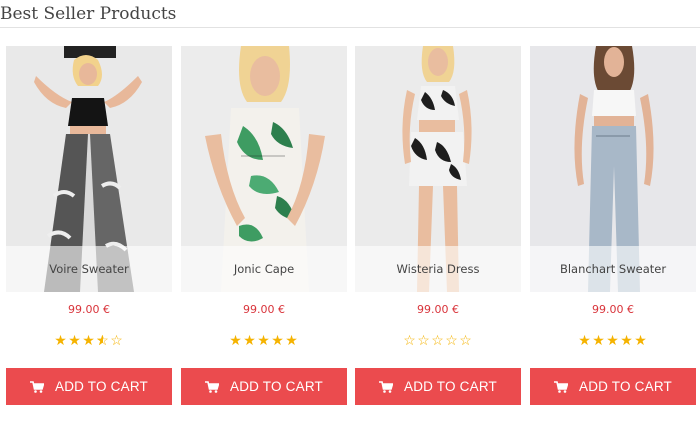 The width and height of the screenshot is (700, 423). What do you see at coordinates (89, 269) in the screenshot?
I see `product-name: Voire Sweater` at bounding box center [89, 269].